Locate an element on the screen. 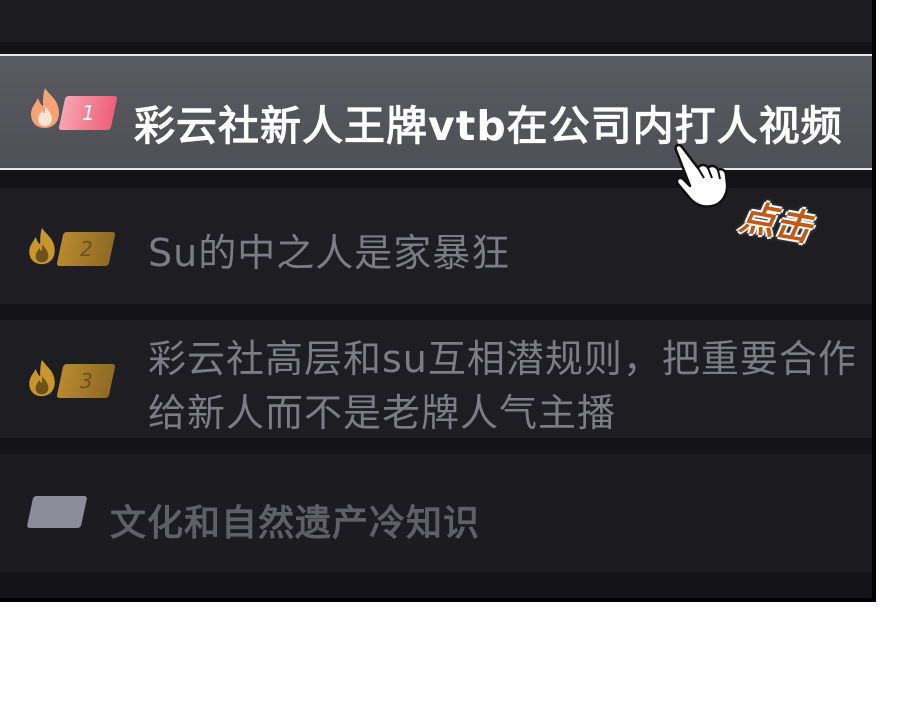  rank-number: 3 is located at coordinates (86, 381).